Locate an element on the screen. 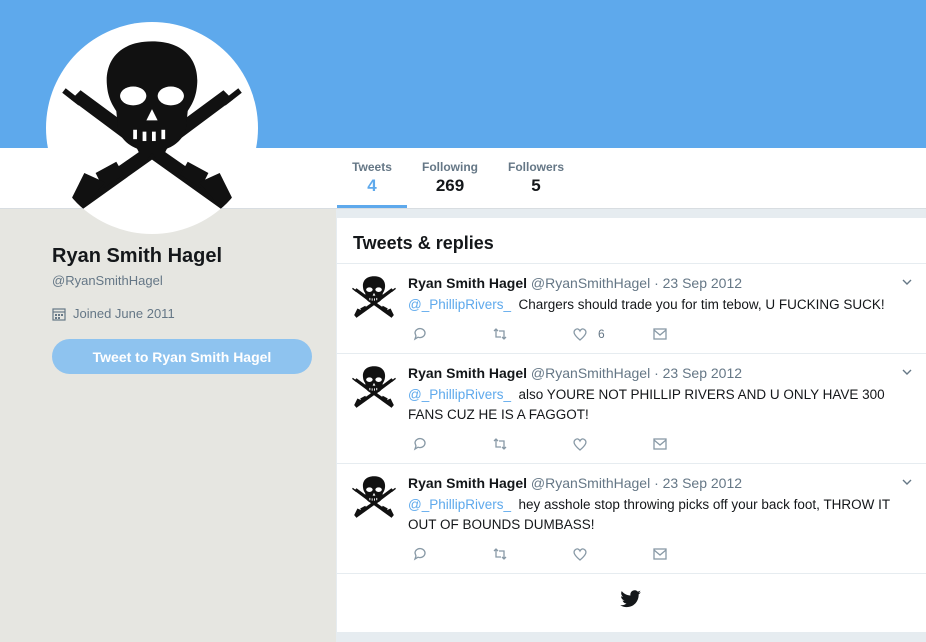  skull-crossed-guns-icon is located at coordinates (152, 126).